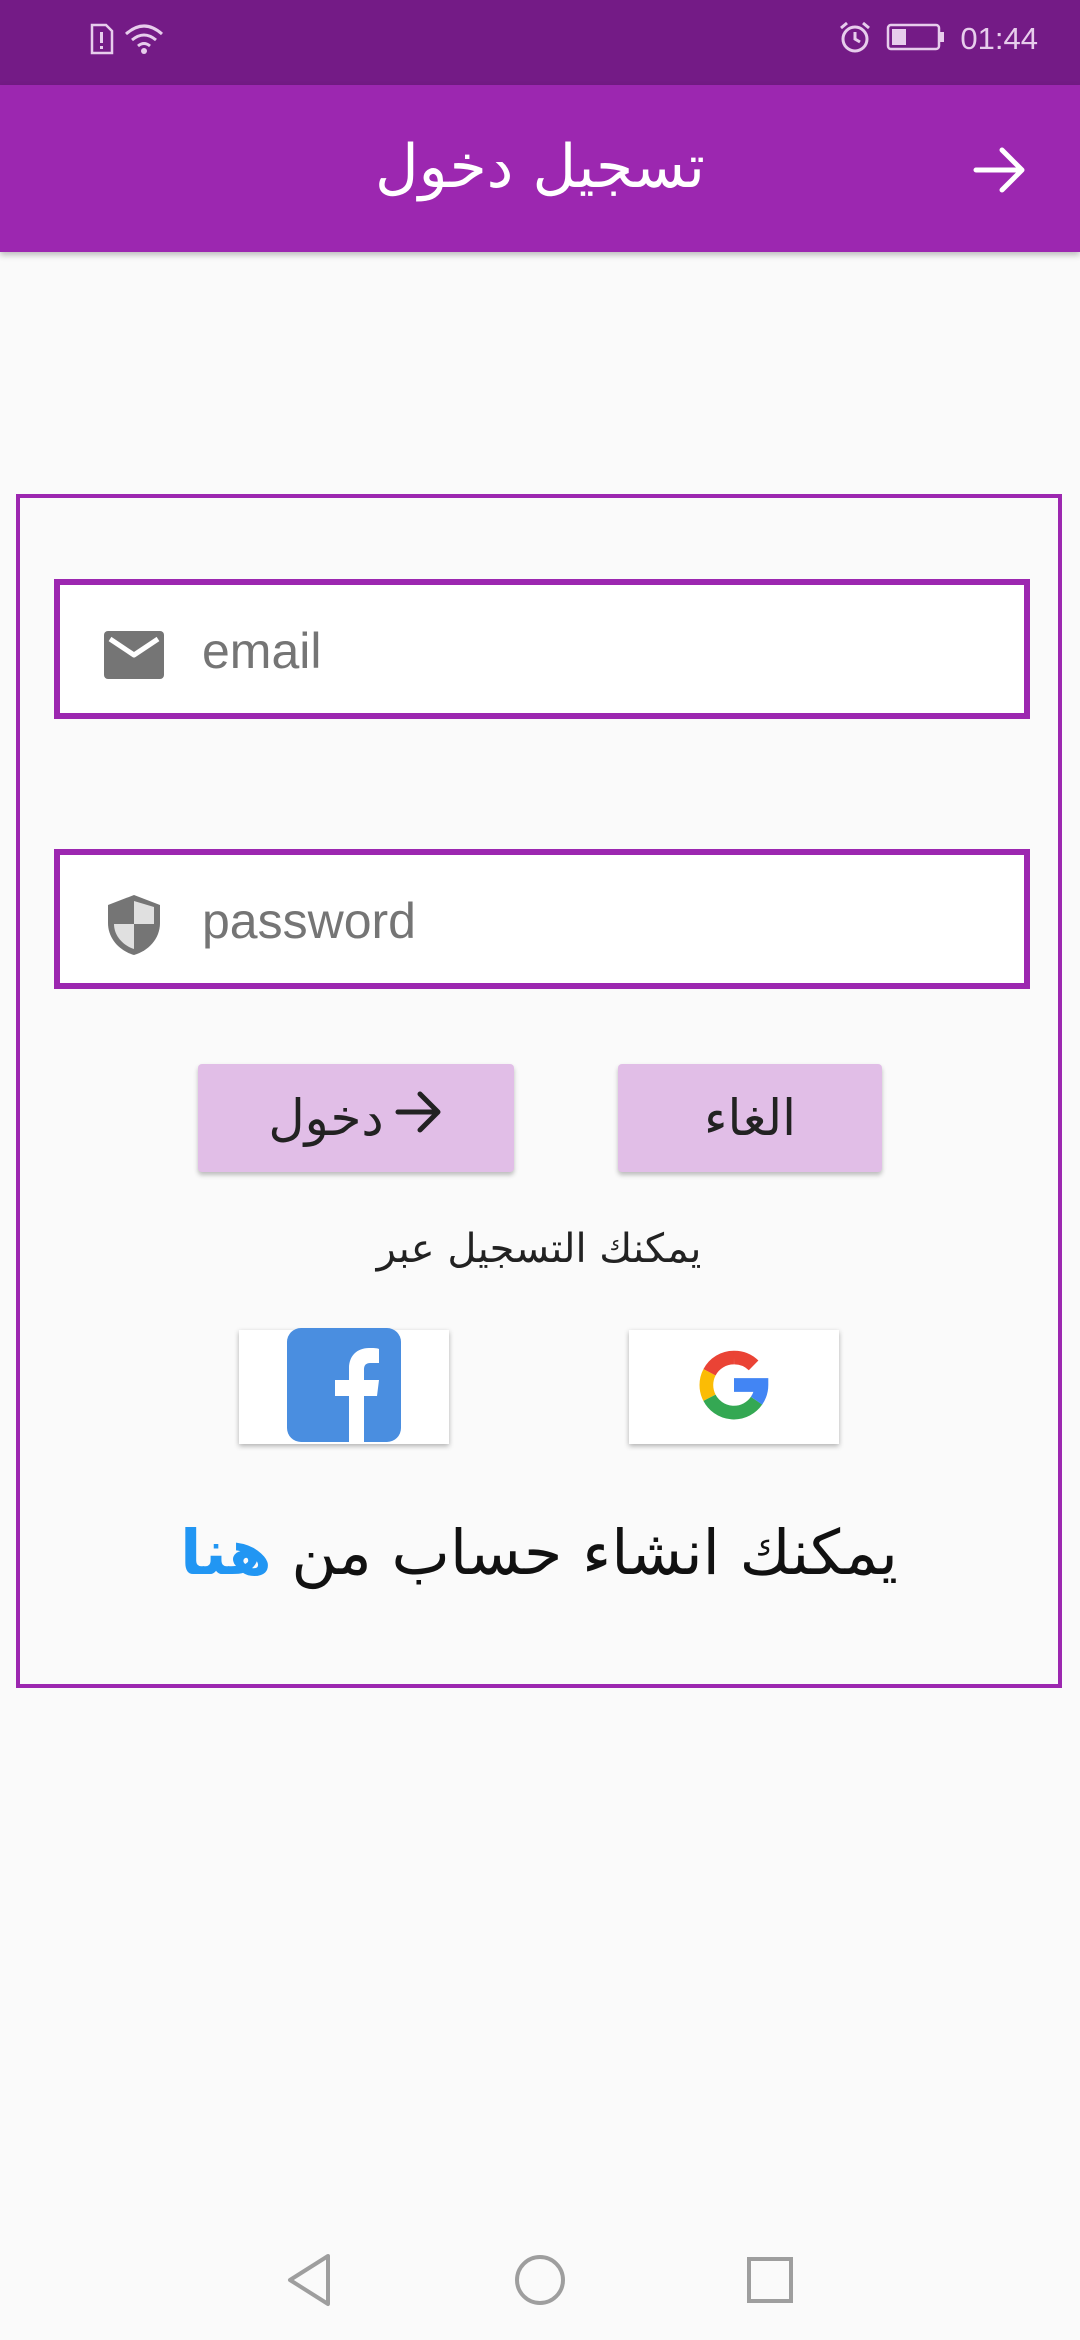 The width and height of the screenshot is (1080, 2340). What do you see at coordinates (770, 2280) in the screenshot?
I see `recents-square-icon` at bounding box center [770, 2280].